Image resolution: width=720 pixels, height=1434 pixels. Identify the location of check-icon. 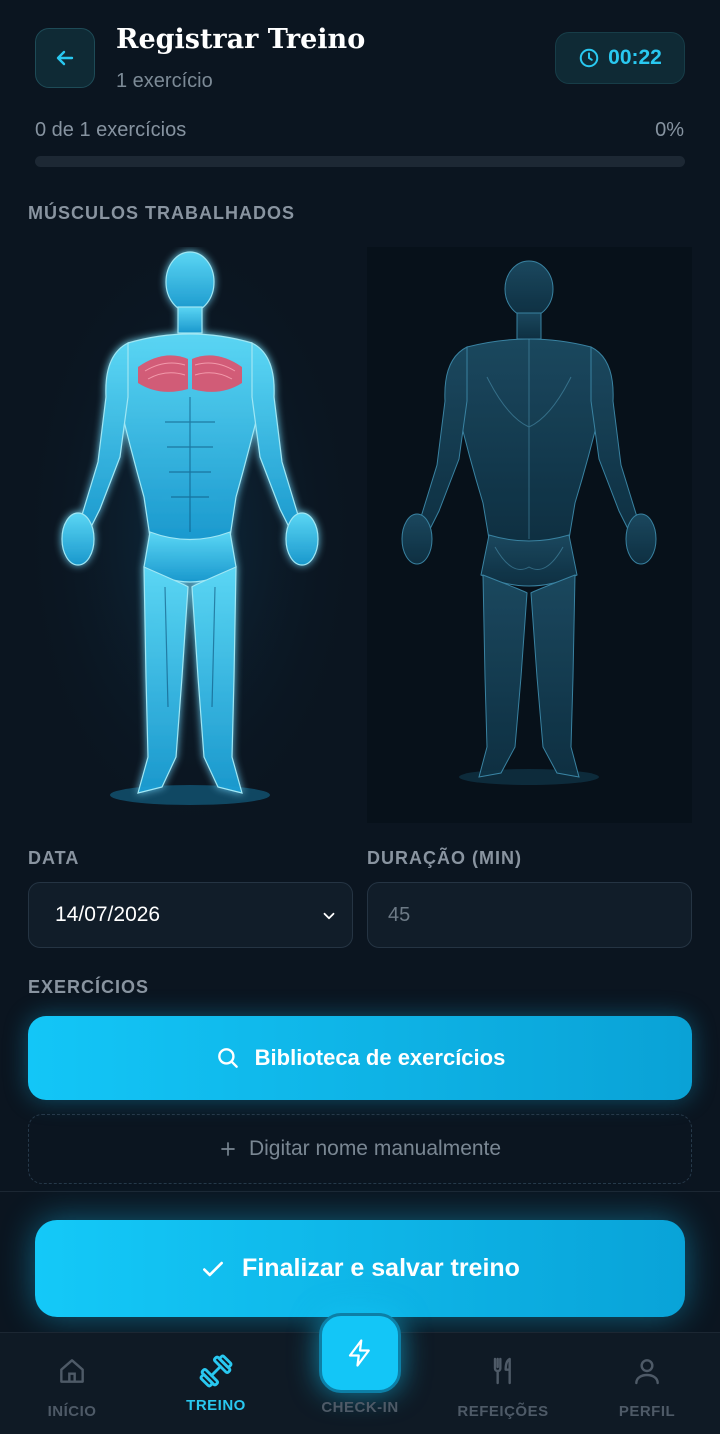
(213, 1268).